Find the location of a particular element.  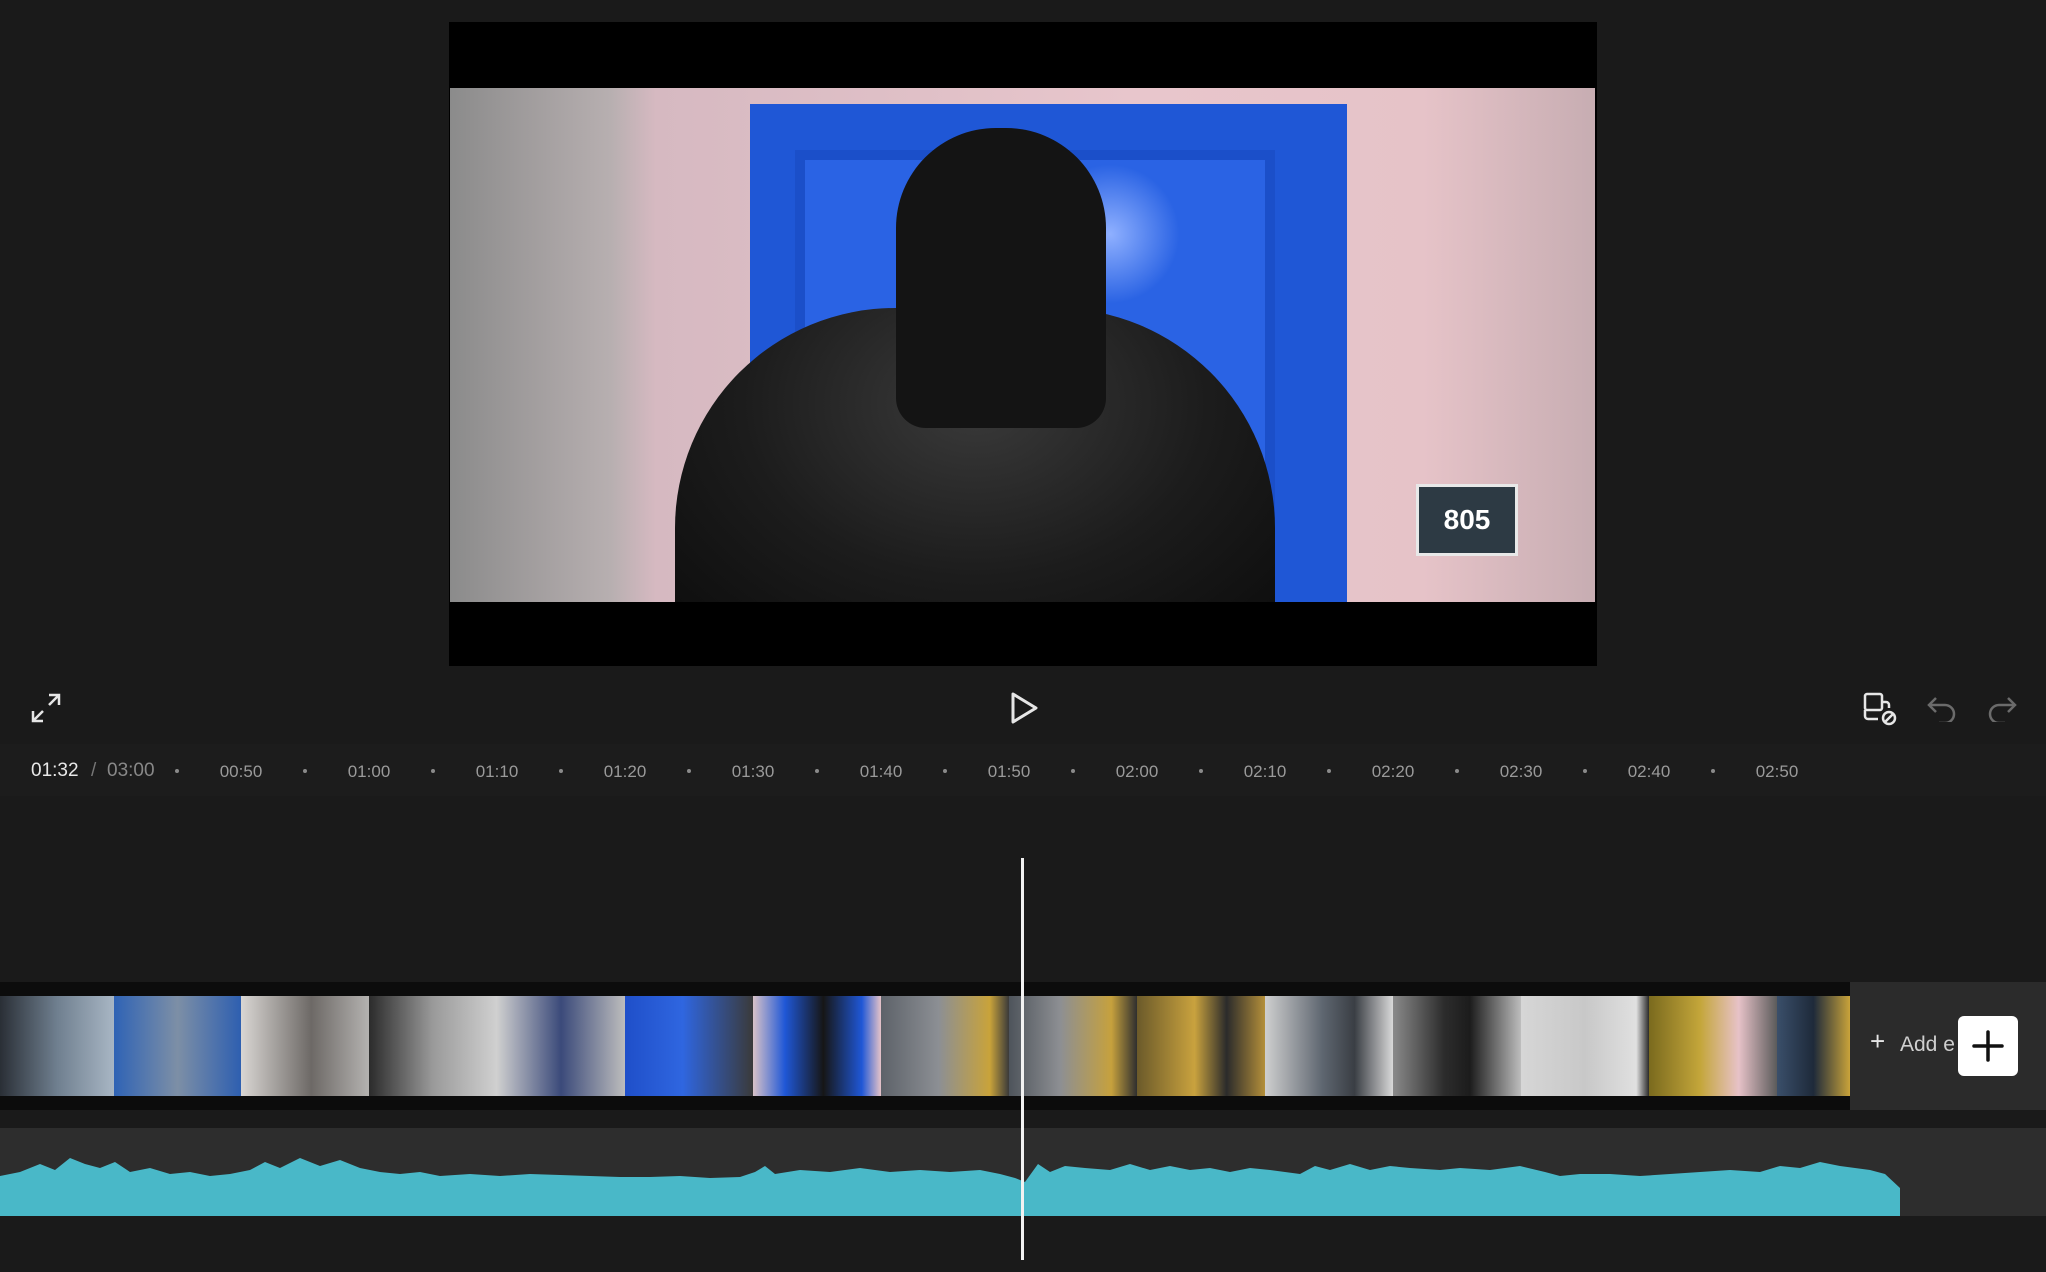

undo-icon is located at coordinates (1942, 708).